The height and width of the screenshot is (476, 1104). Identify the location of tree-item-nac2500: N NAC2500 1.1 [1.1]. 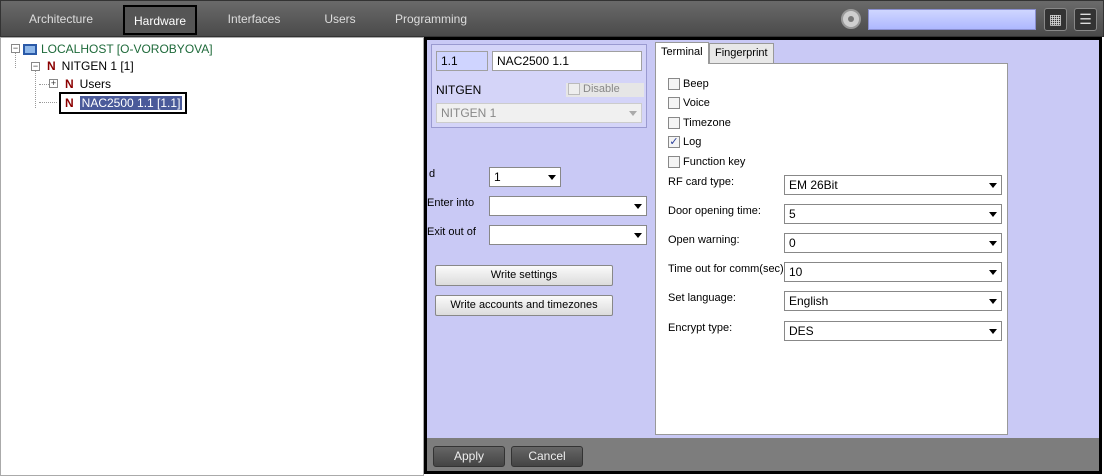
(124, 103).